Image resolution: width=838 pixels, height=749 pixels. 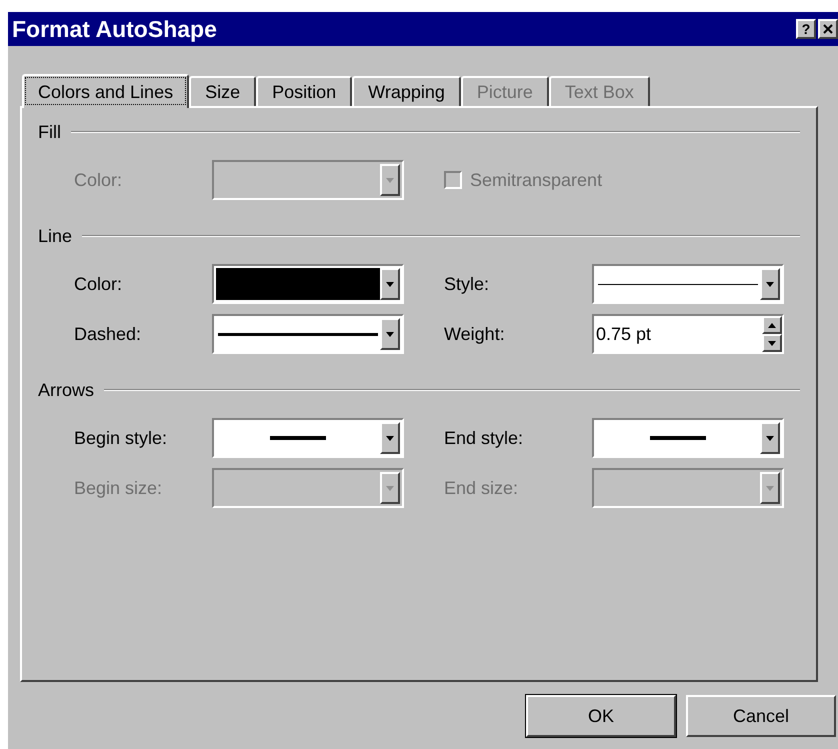 What do you see at coordinates (474, 334) in the screenshot?
I see `field-label: Weight:` at bounding box center [474, 334].